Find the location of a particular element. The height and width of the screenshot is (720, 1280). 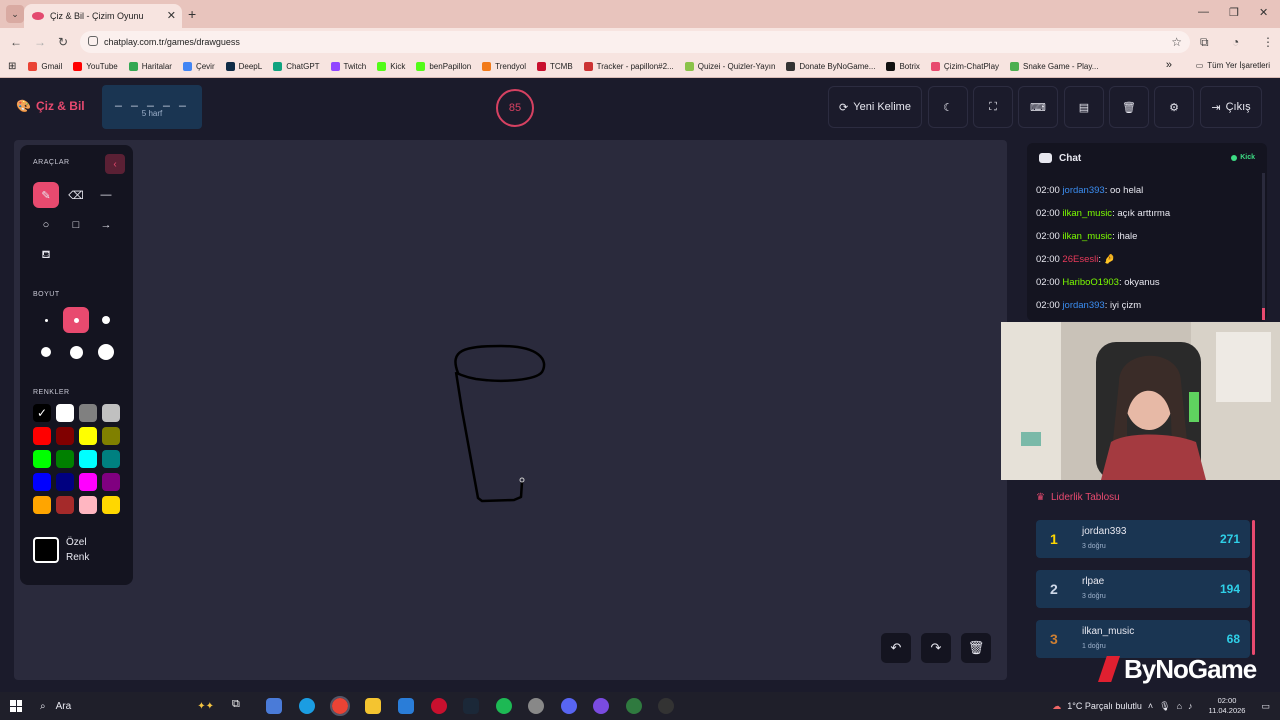

custom-color-swatch is located at coordinates (46, 550).